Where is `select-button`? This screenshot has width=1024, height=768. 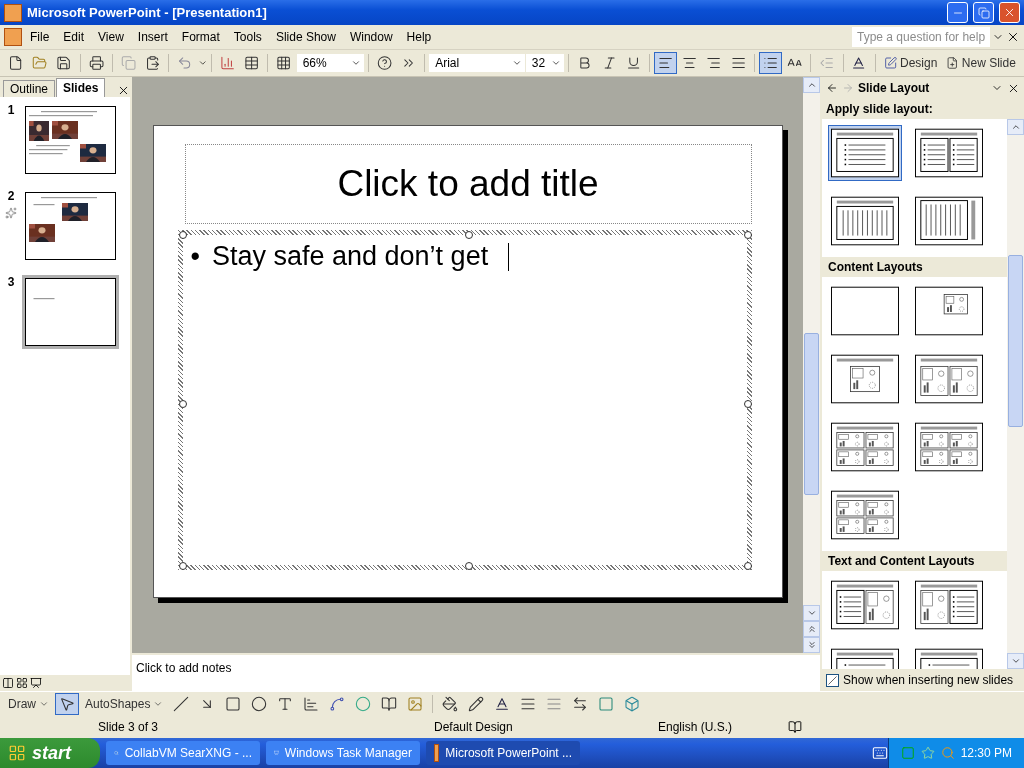
select-button is located at coordinates (67, 704).